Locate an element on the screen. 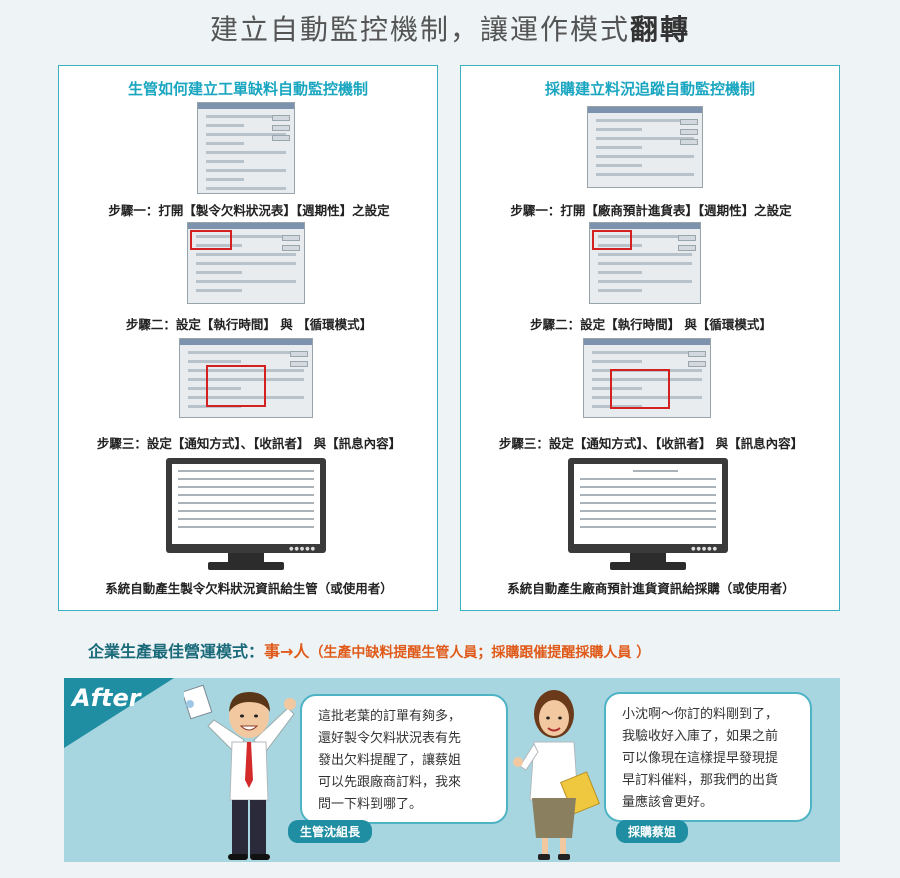  right-step1-caption: 步驟一：打開【廠商預計進貨表】【週期性】之設定 is located at coordinates (651, 210).